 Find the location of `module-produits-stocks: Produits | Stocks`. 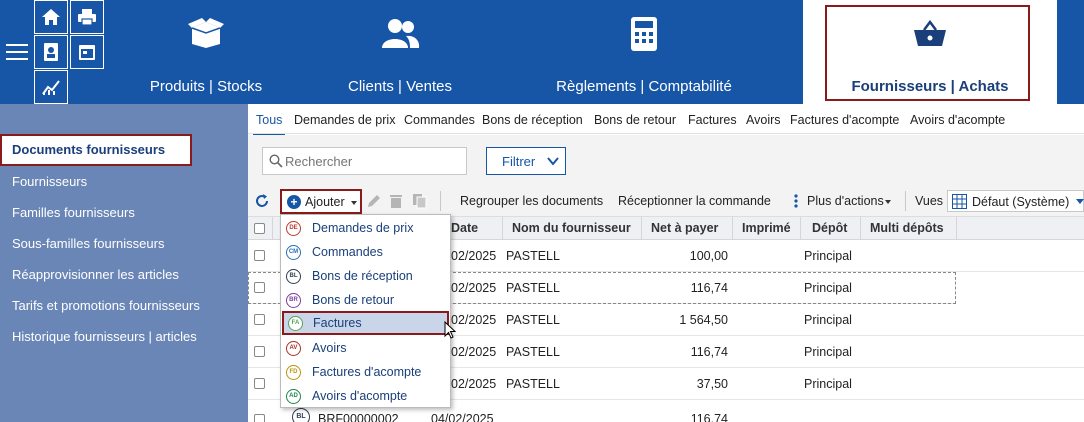

module-produits-stocks: Produits | Stocks is located at coordinates (206, 52).